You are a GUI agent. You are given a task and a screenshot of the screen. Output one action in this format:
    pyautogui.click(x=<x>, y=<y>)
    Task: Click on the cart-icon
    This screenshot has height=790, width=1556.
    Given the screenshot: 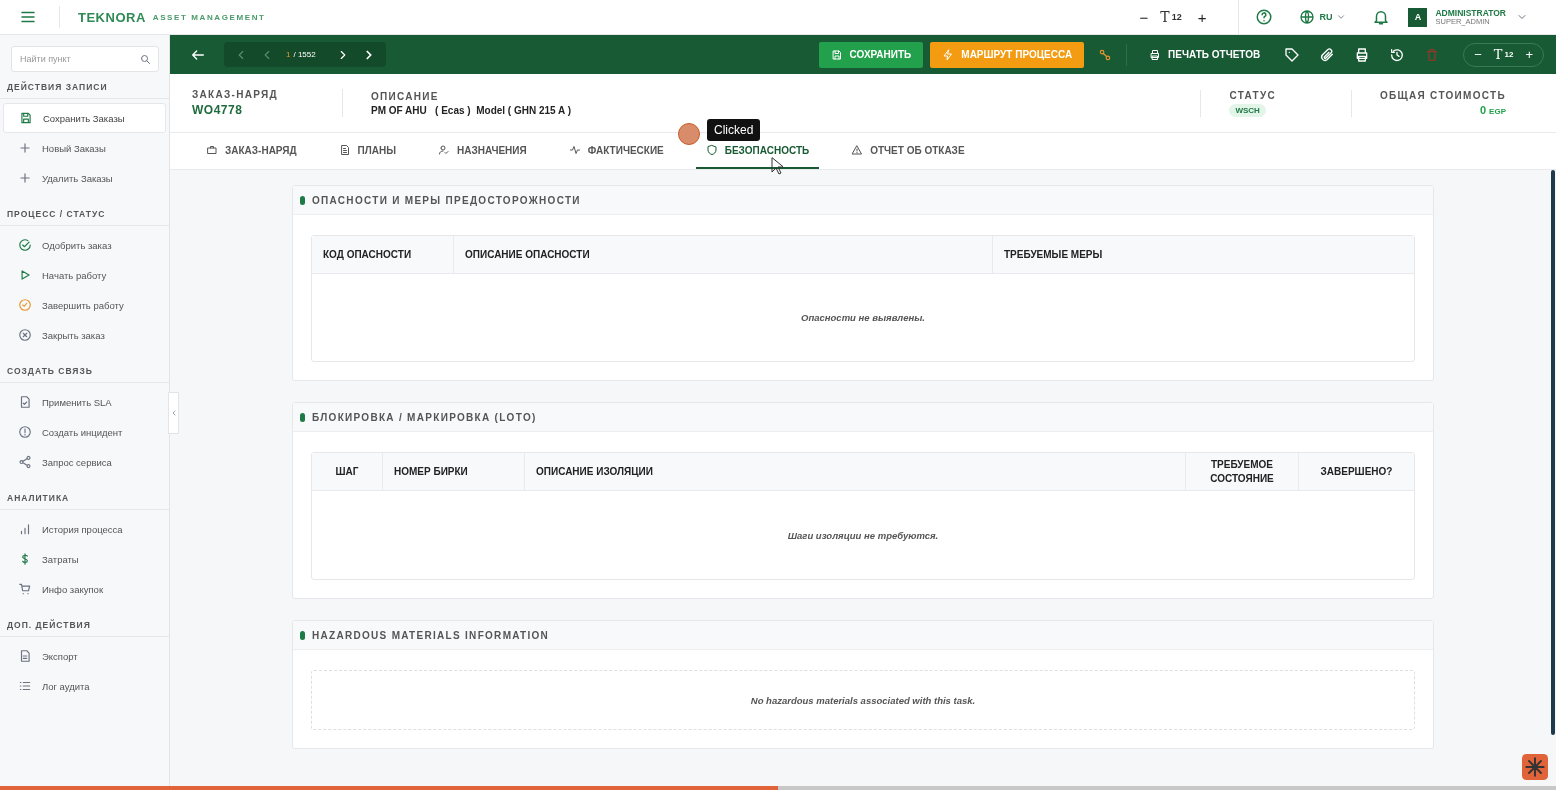 What is the action you would take?
    pyautogui.click(x=25, y=589)
    